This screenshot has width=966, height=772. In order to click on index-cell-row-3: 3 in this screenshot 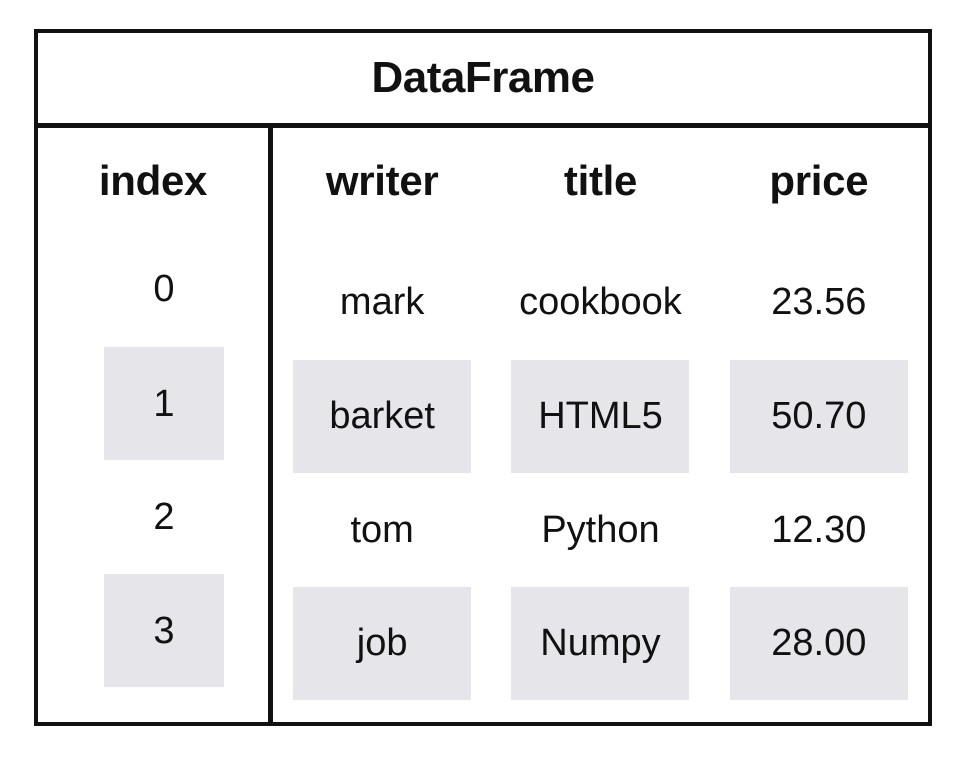, I will do `click(164, 630)`.